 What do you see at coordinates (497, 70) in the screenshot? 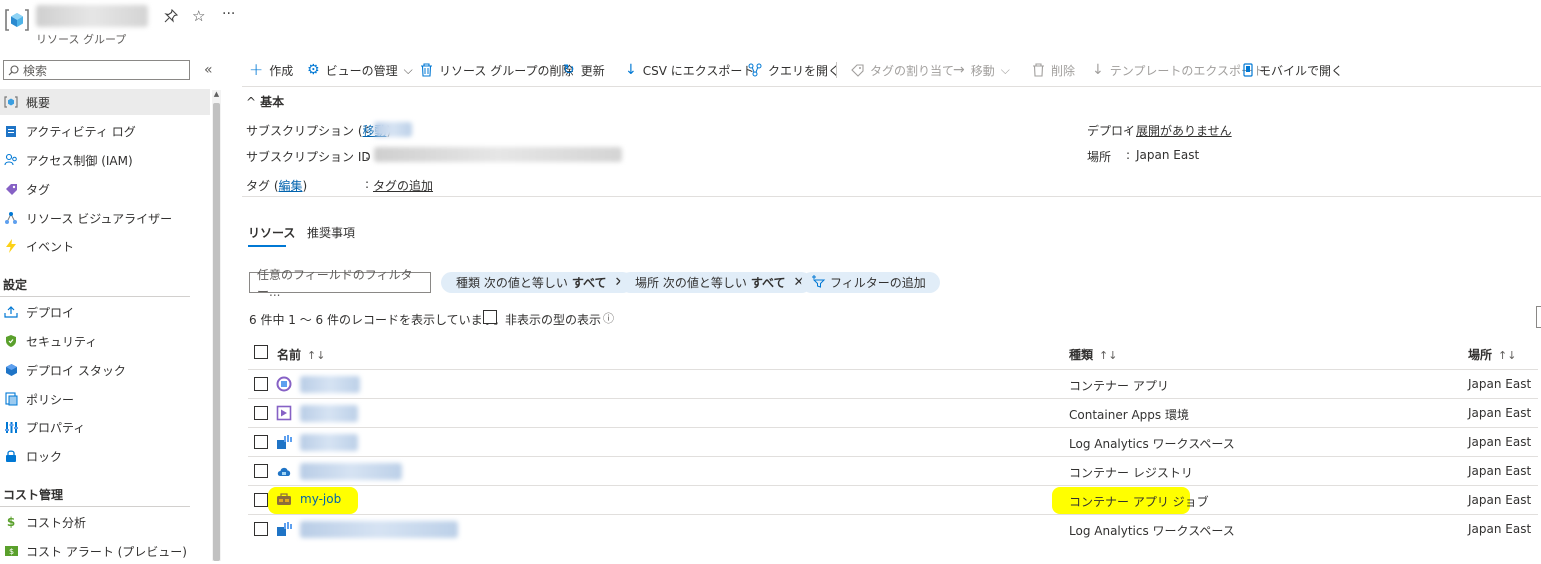
I see `delete-resource-group-button: リソース グループの削除` at bounding box center [497, 70].